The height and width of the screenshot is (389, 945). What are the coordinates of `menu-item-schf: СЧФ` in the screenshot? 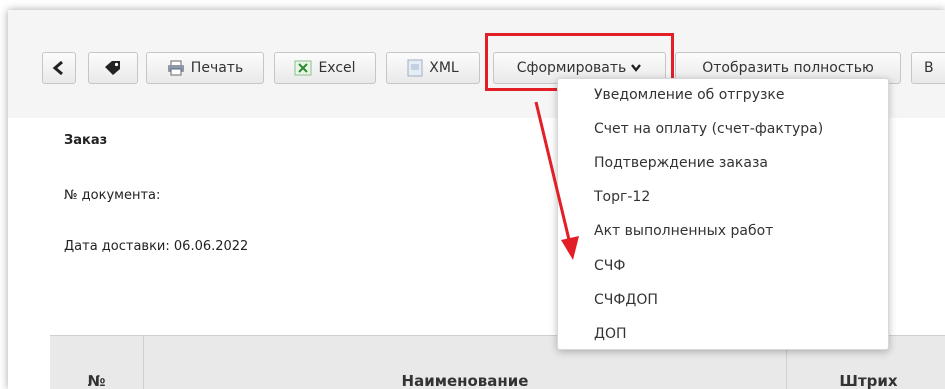 It's located at (609, 266).